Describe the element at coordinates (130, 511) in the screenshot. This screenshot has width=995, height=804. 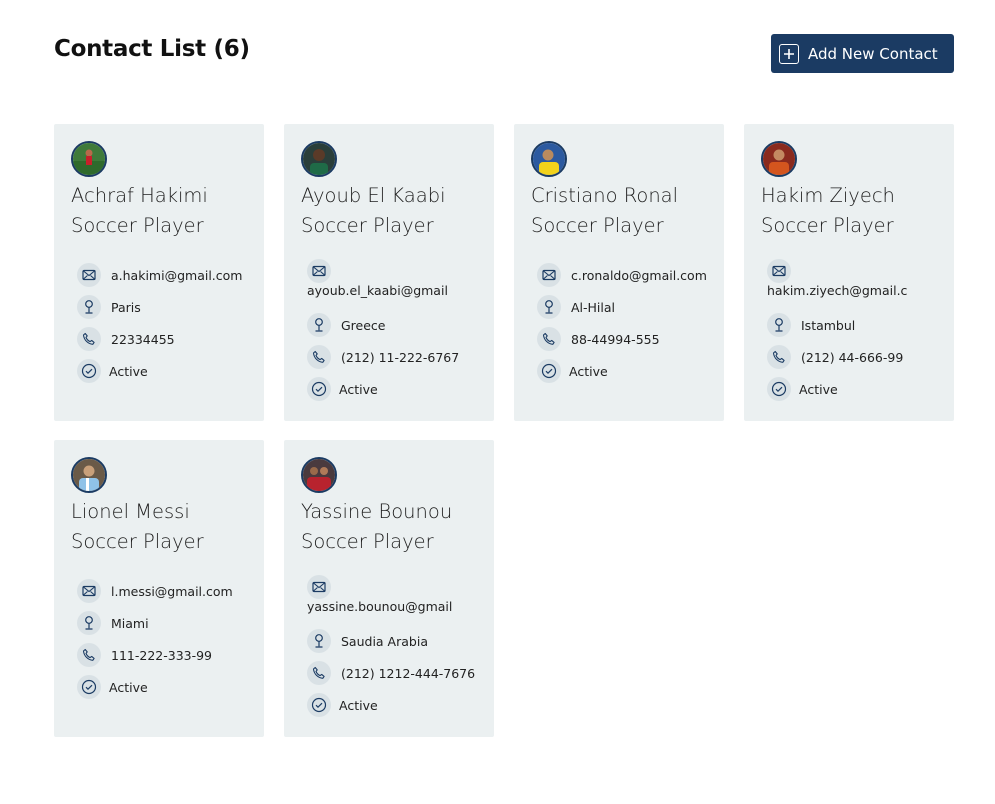
I see `contact-name: Lionel Messi` at that location.